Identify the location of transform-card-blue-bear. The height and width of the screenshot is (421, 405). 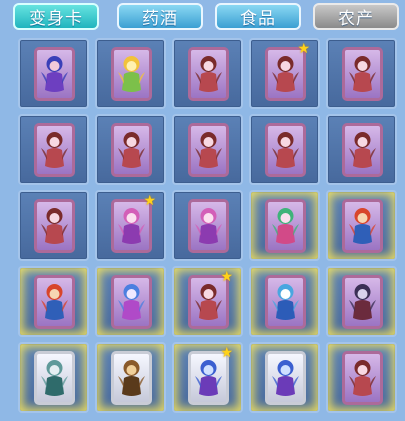
(285, 302).